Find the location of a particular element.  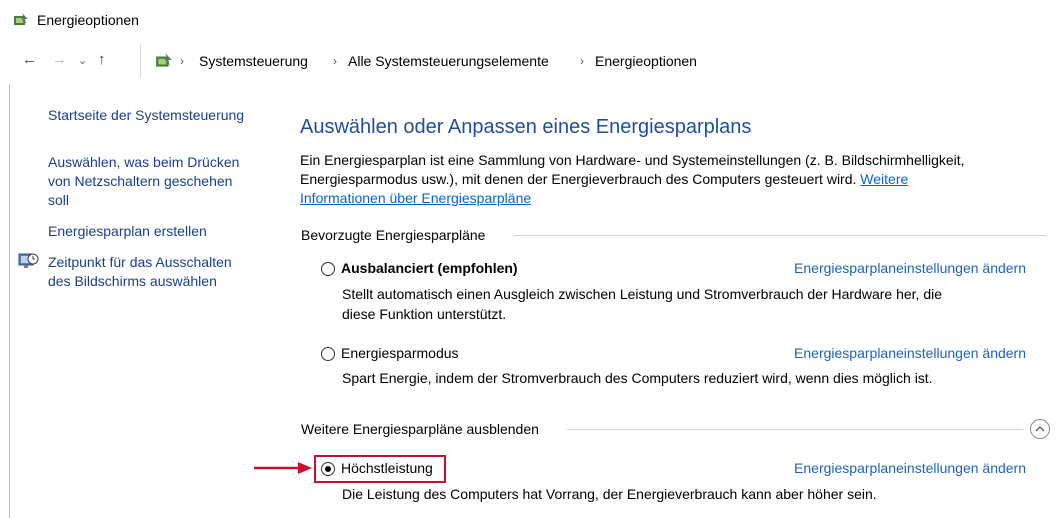

plan-settings-link-hoechstleistung: Energiesparplaneinstellungen ändern is located at coordinates (910, 468).